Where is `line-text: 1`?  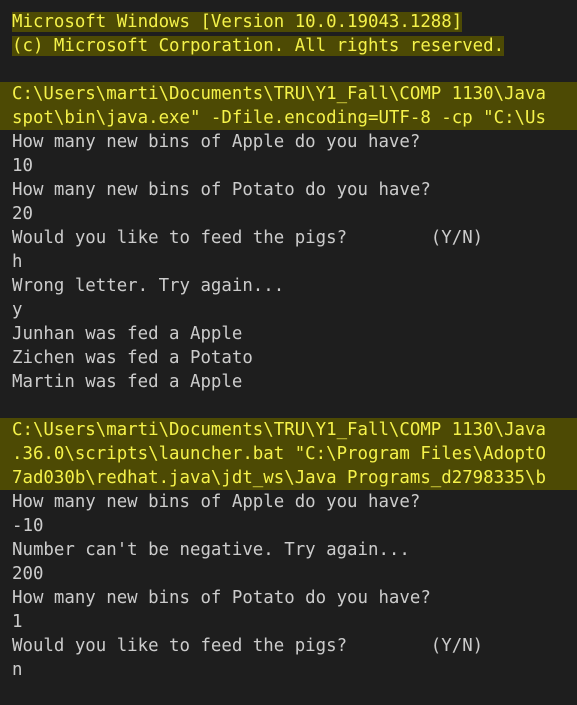 line-text: 1 is located at coordinates (17, 622).